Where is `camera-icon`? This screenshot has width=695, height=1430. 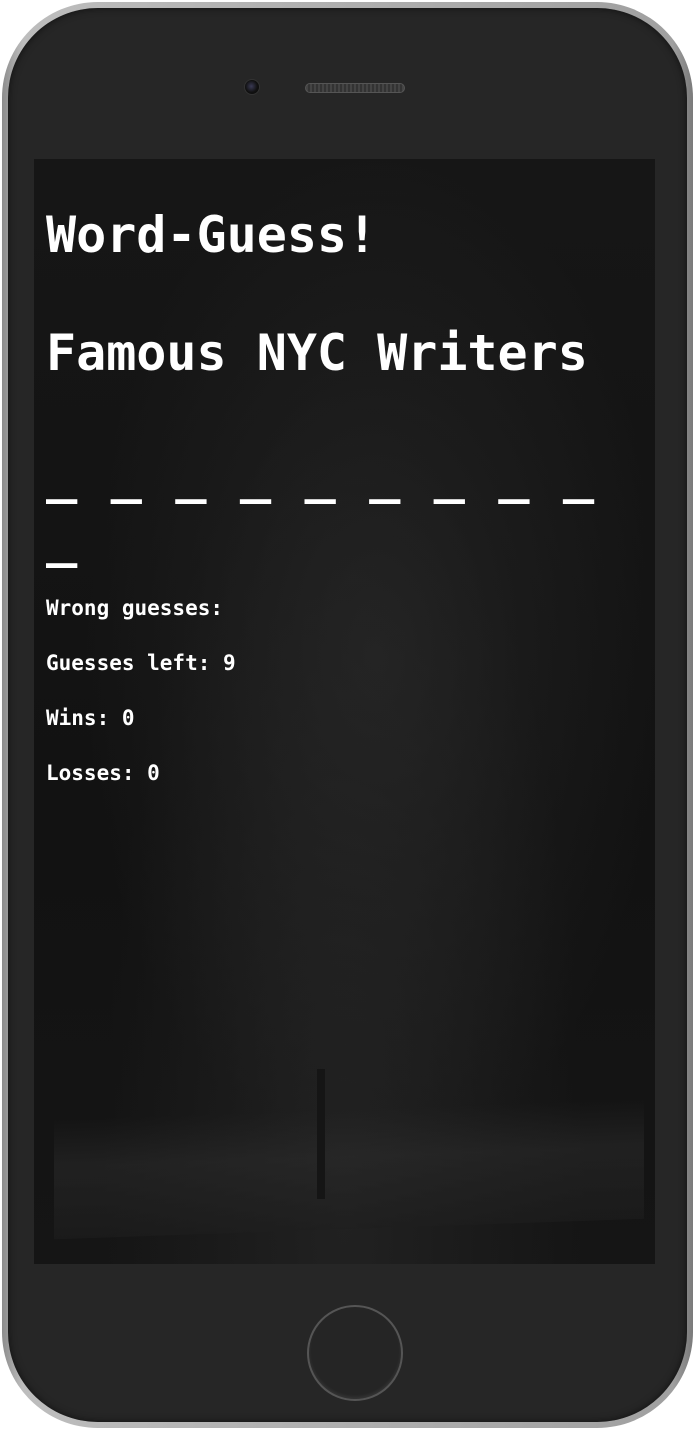
camera-icon is located at coordinates (252, 87).